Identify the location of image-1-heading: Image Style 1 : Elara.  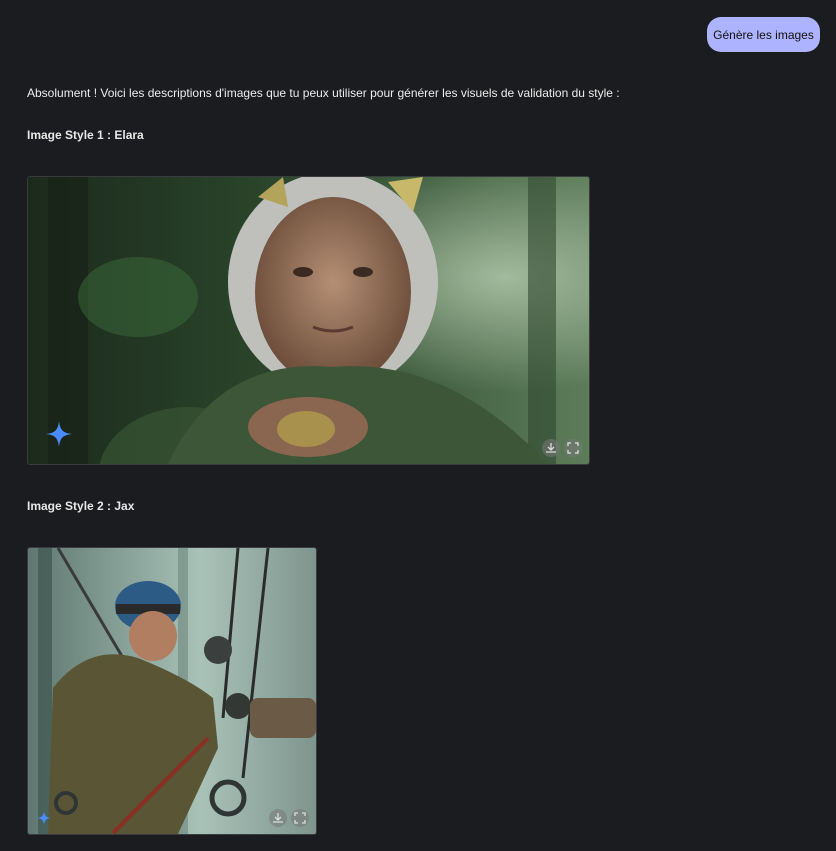
(85, 135).